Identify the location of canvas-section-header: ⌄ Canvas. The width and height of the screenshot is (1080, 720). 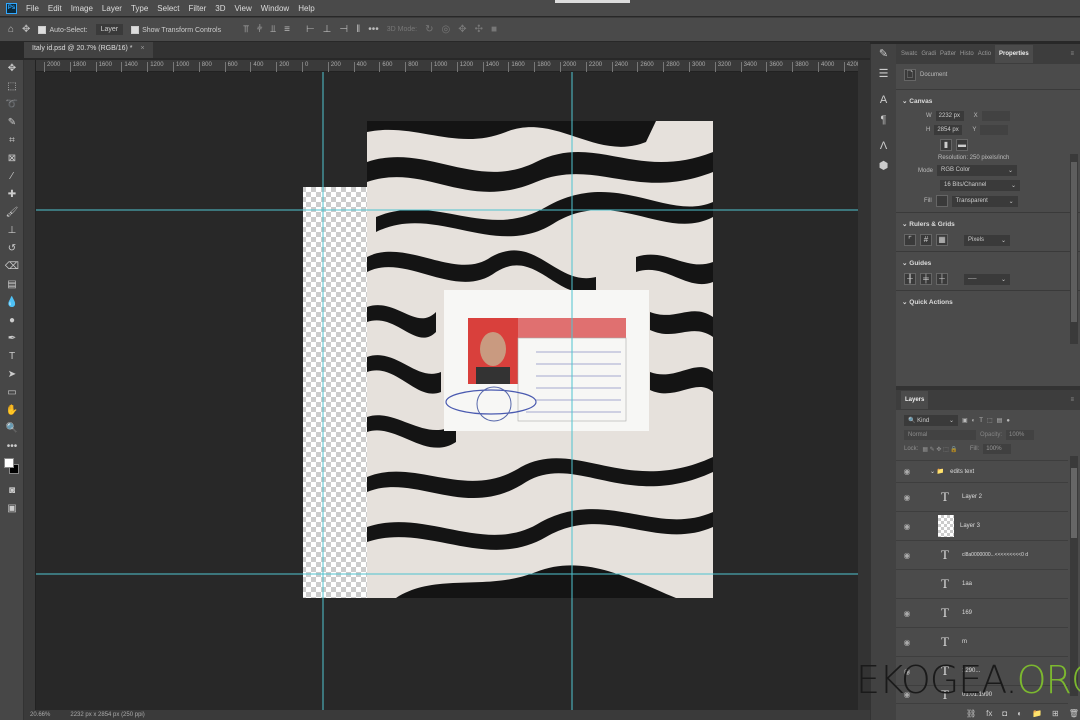
(988, 101).